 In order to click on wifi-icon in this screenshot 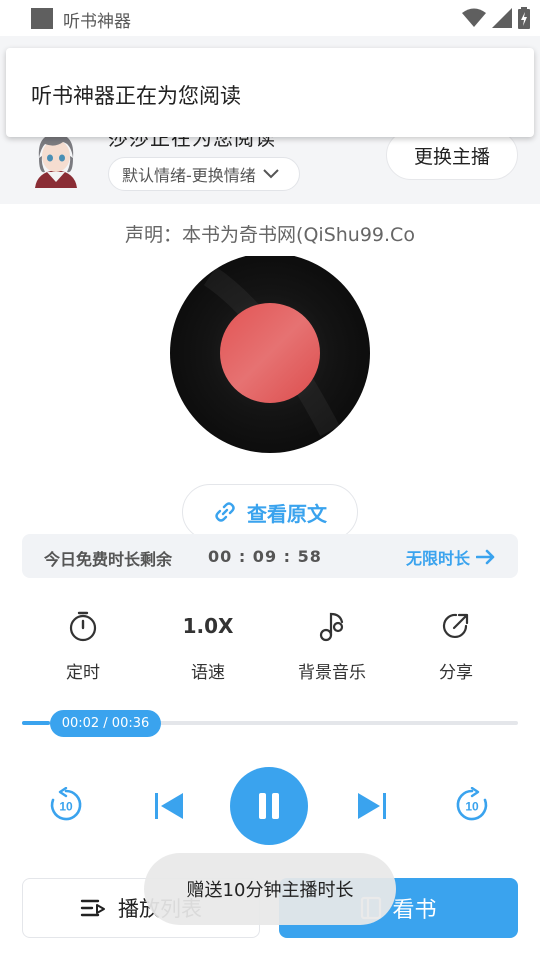, I will do `click(474, 17)`.